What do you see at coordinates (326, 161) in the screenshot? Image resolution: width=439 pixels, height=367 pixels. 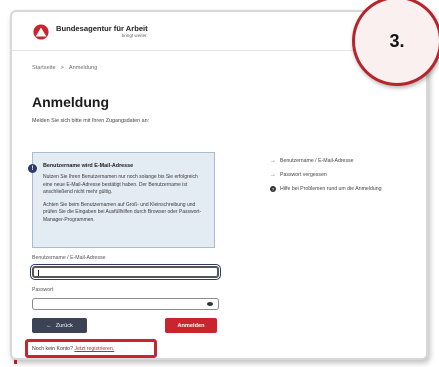 I see `link-username: → Benutzername / E-Mail-Adresse` at bounding box center [326, 161].